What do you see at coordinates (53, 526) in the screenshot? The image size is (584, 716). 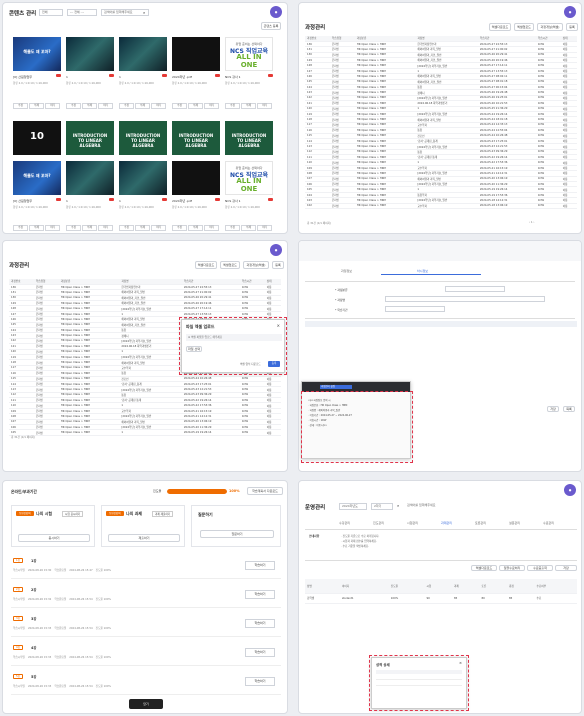 I see `exam-card: 동영상강의 나의 시험 시험 응시하기 응시하기` at bounding box center [53, 526].